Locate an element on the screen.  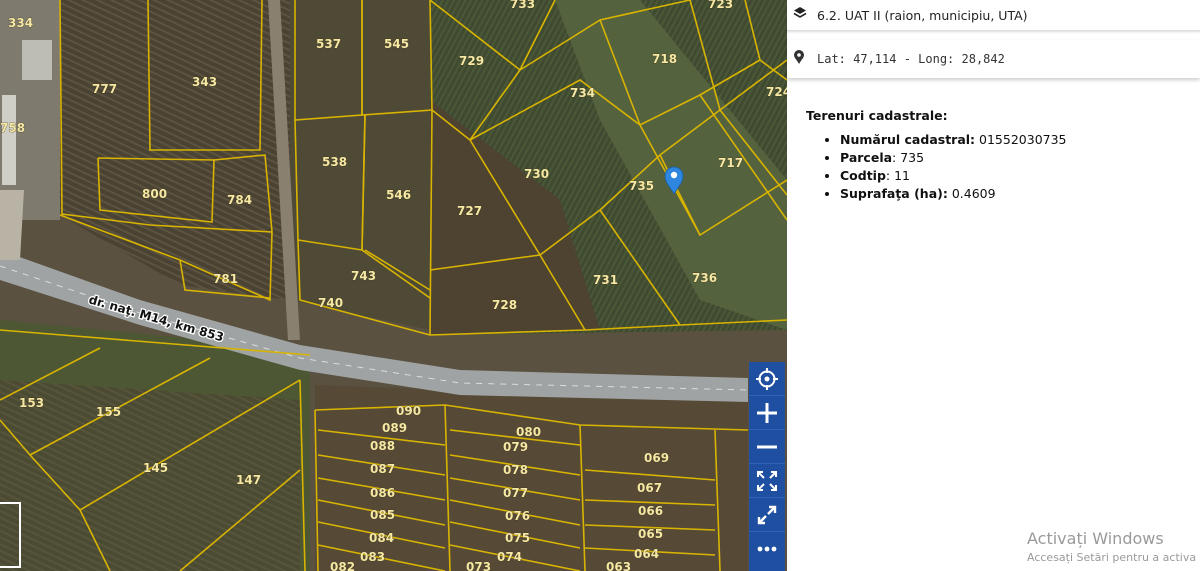
fullscreen-button is located at coordinates (767, 515).